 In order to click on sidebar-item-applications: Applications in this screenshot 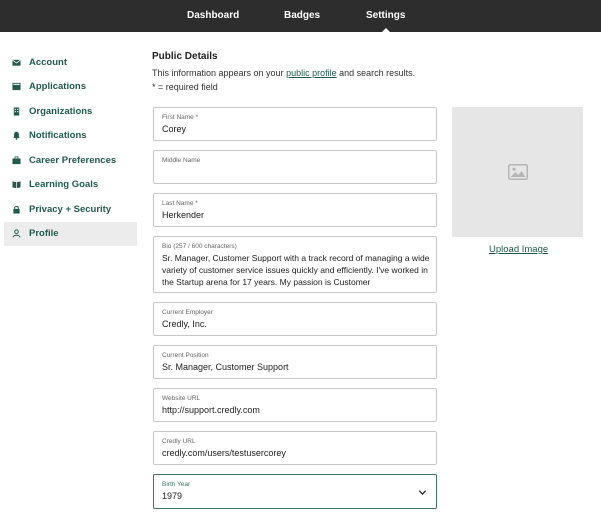, I will do `click(70, 87)`.